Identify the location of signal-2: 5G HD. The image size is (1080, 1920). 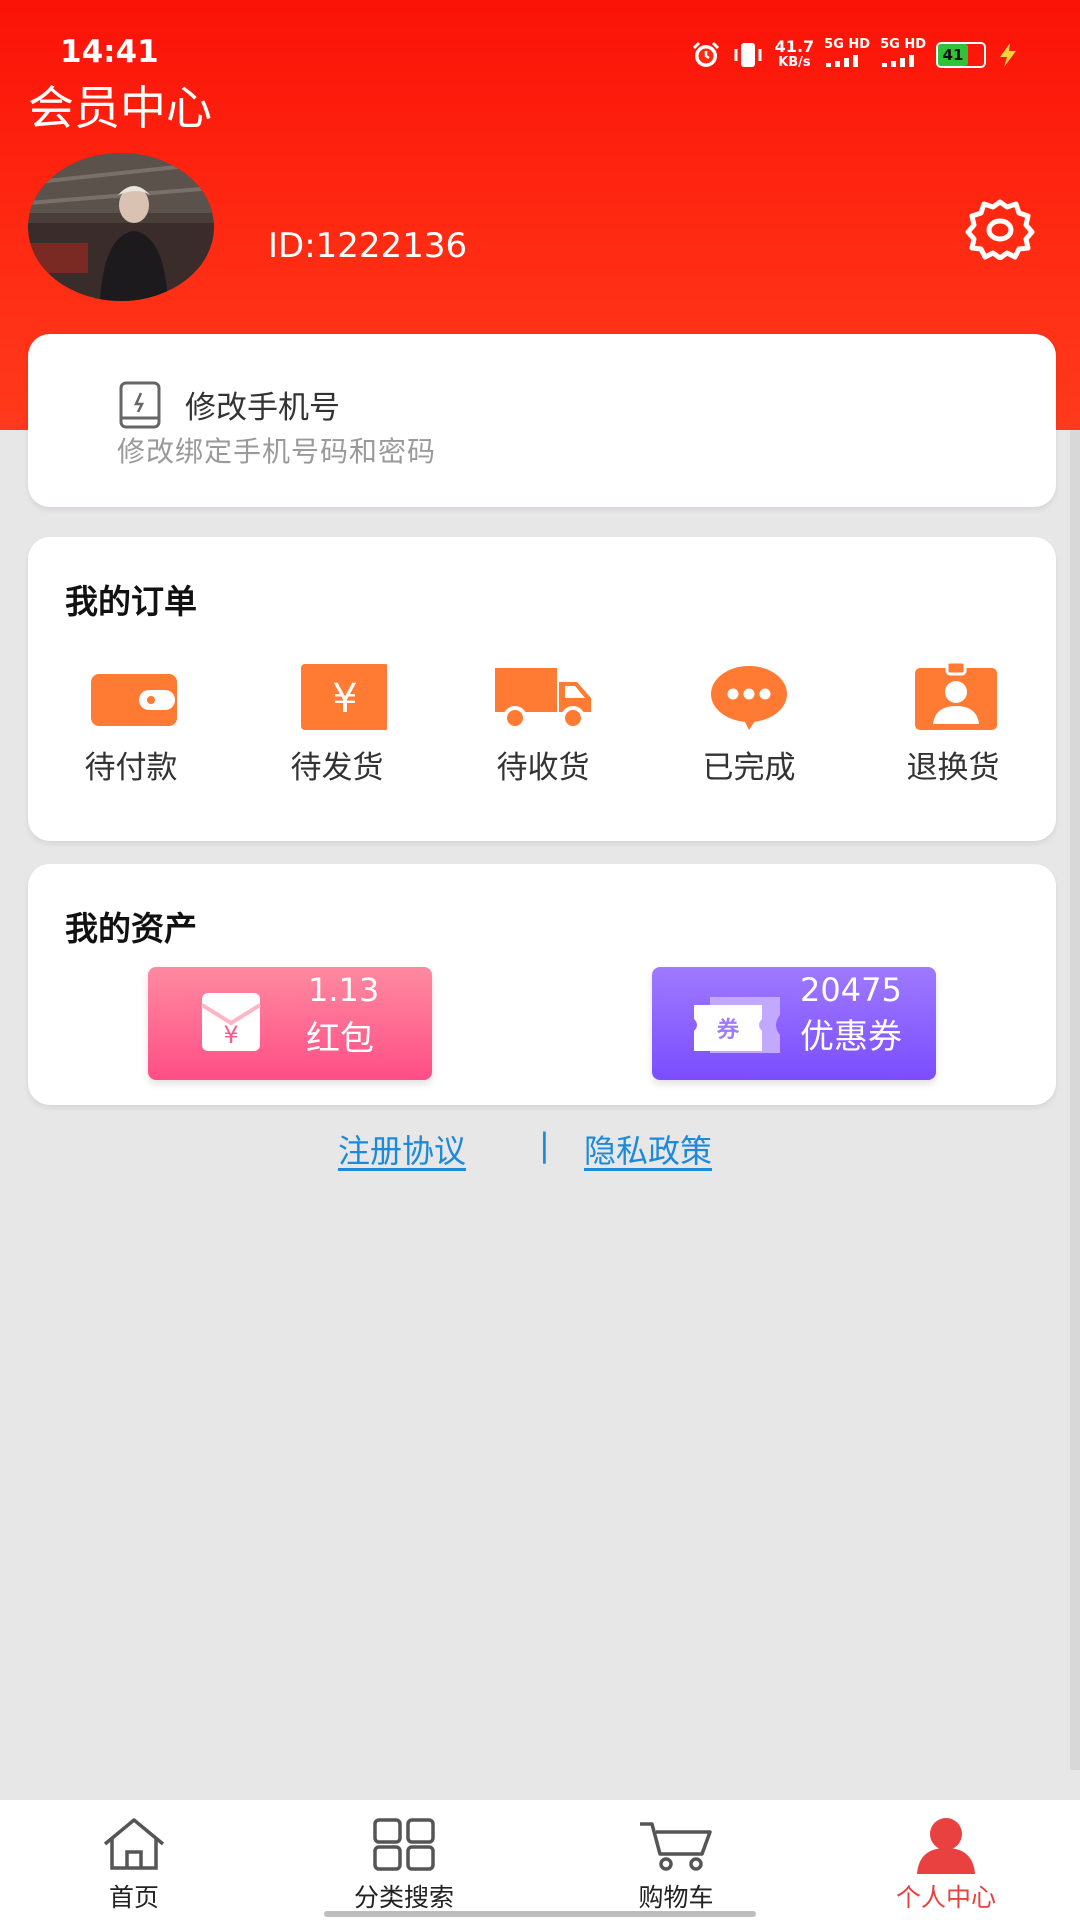
(903, 54).